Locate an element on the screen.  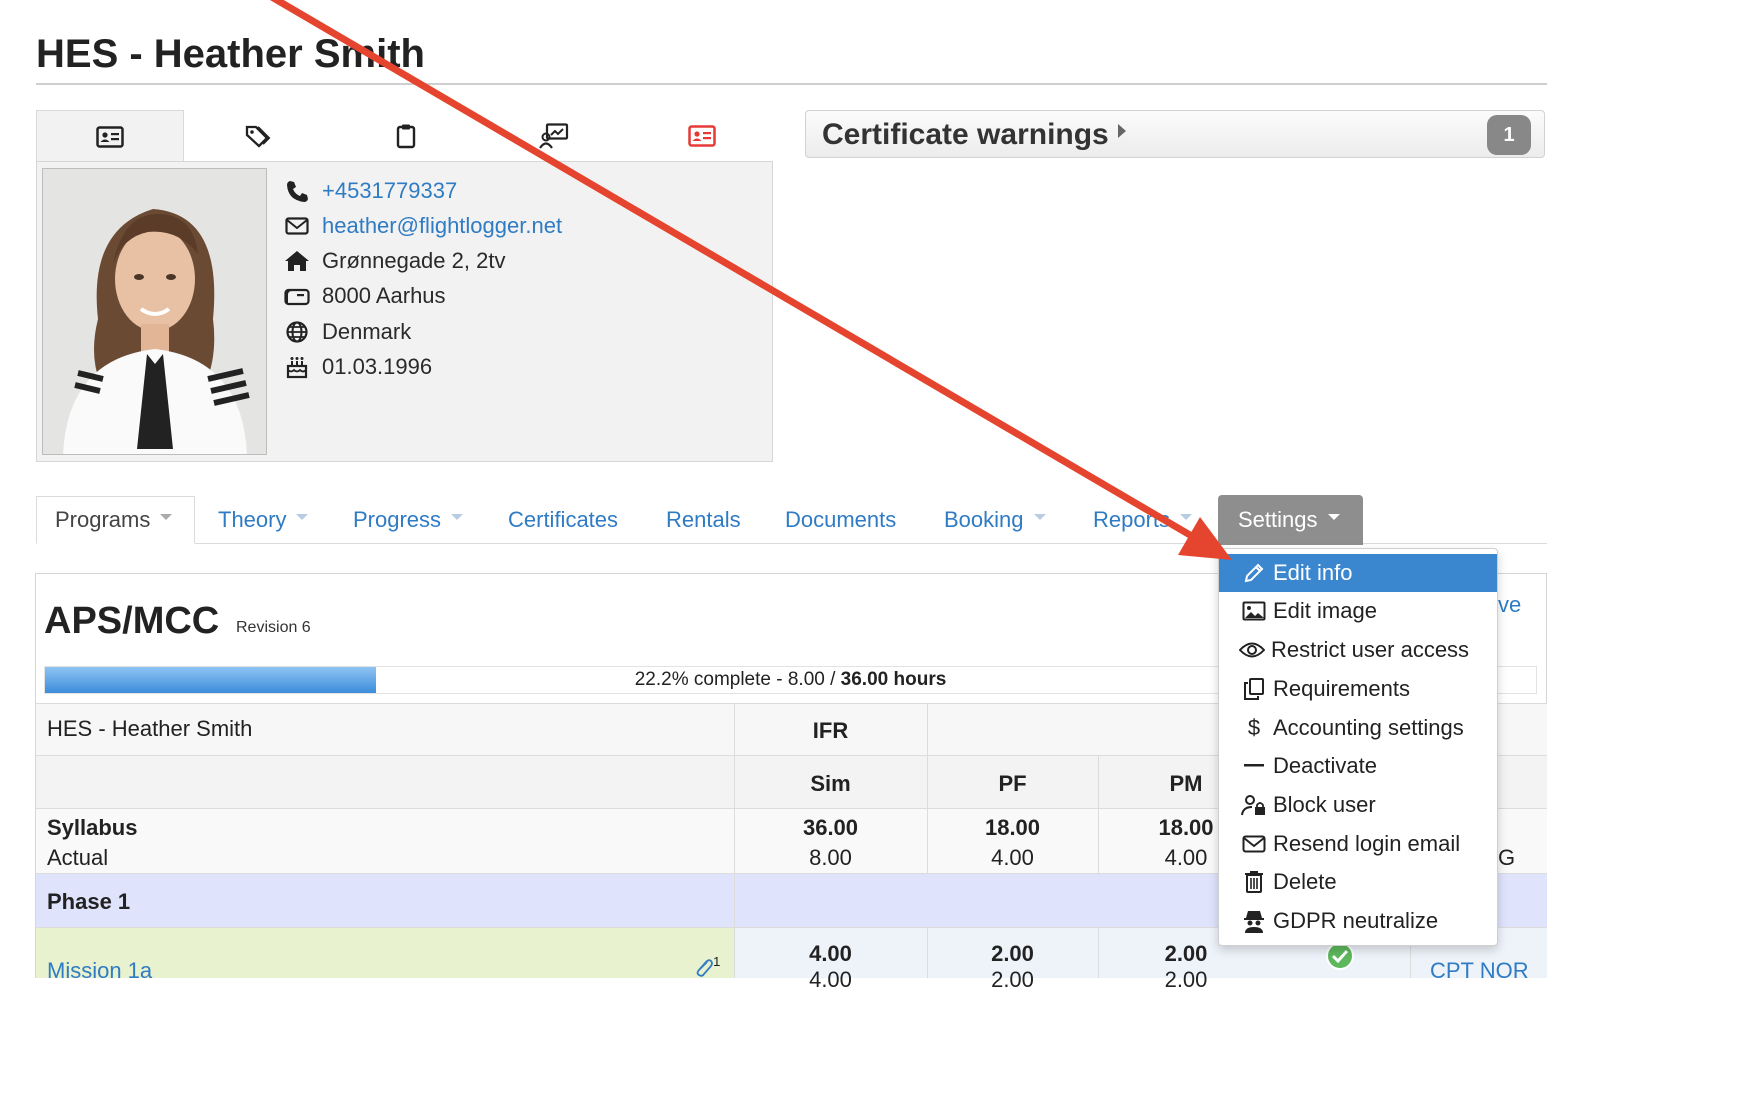
profile-tab-id-red is located at coordinates (702, 136).